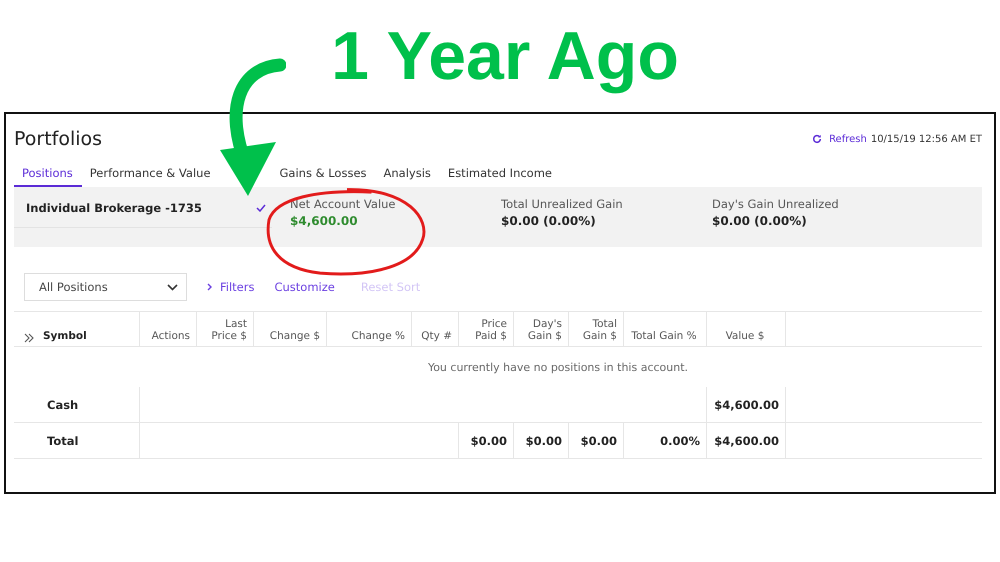 The image size is (1000, 562). I want to click on refresh-icon, so click(817, 139).